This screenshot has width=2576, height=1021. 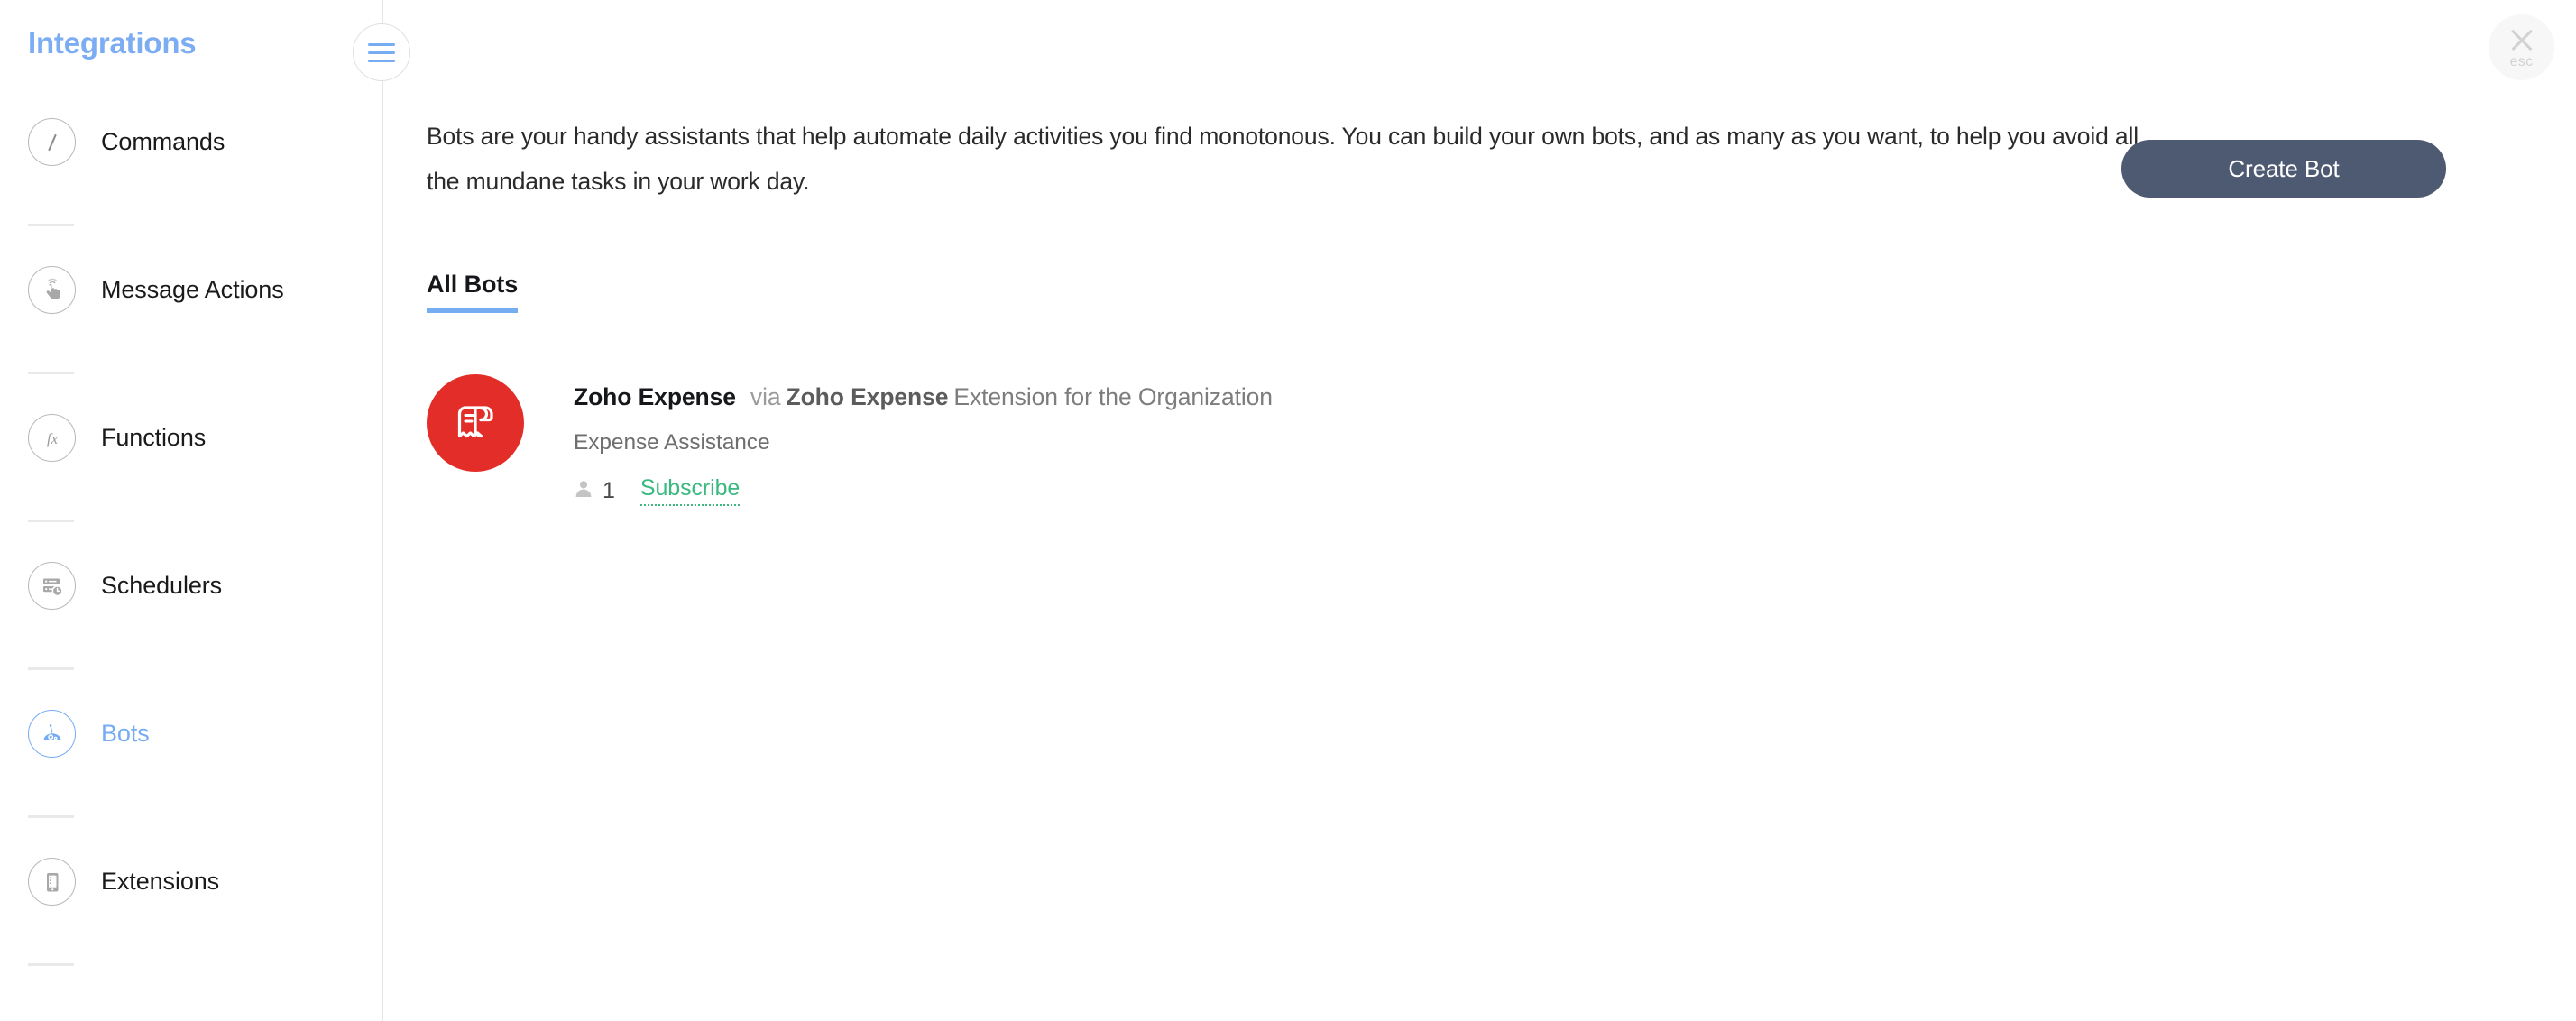 What do you see at coordinates (191, 328) in the screenshot?
I see `sidebar-item-message-actions: Message Actions` at bounding box center [191, 328].